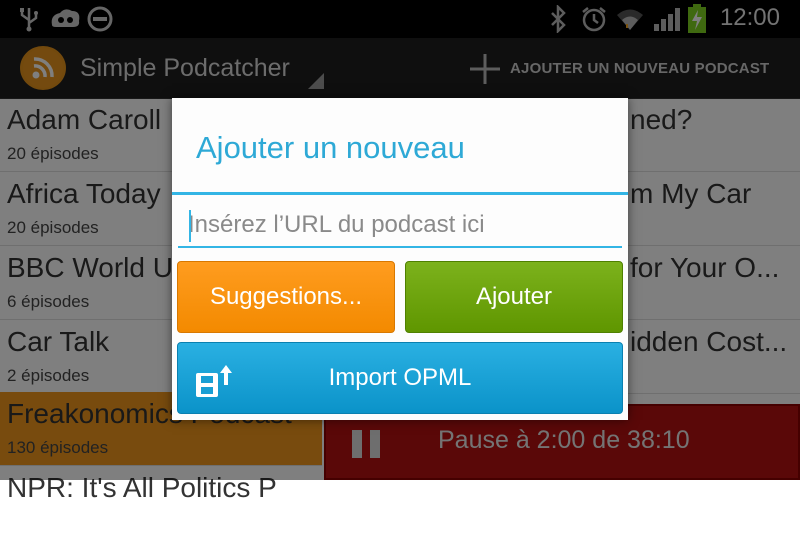 The height and width of the screenshot is (539, 800). I want to click on import-file-icon, so click(216, 381).